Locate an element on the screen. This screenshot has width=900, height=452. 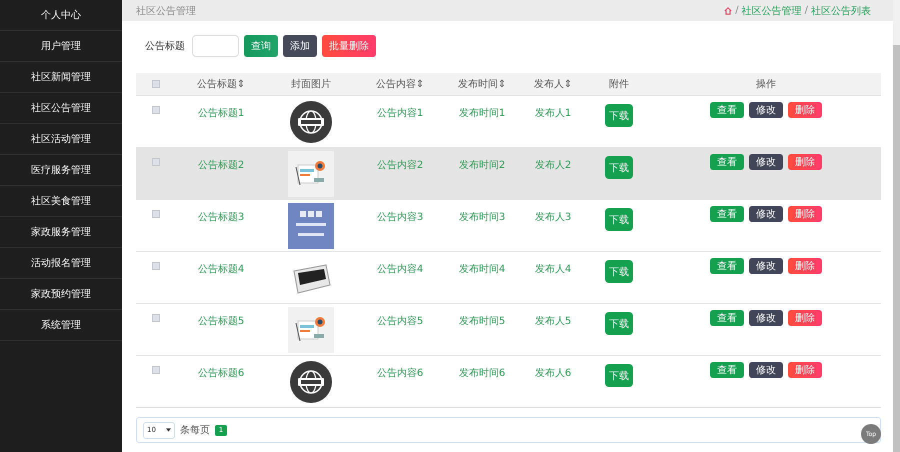
page-size-label: 条每页 is located at coordinates (195, 430).